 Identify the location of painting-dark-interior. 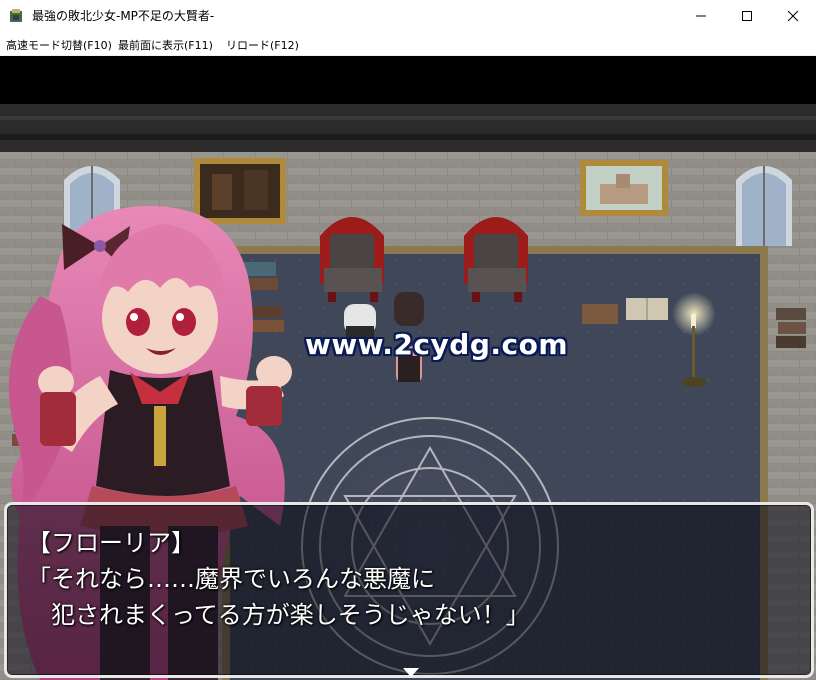
(240, 191).